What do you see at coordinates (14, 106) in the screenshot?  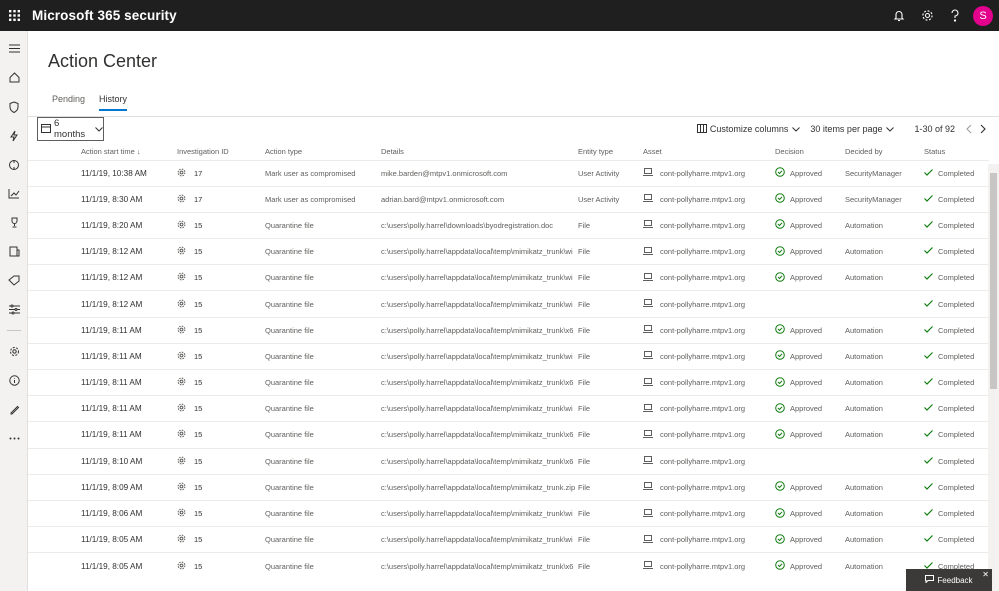 I see `shield-icon` at bounding box center [14, 106].